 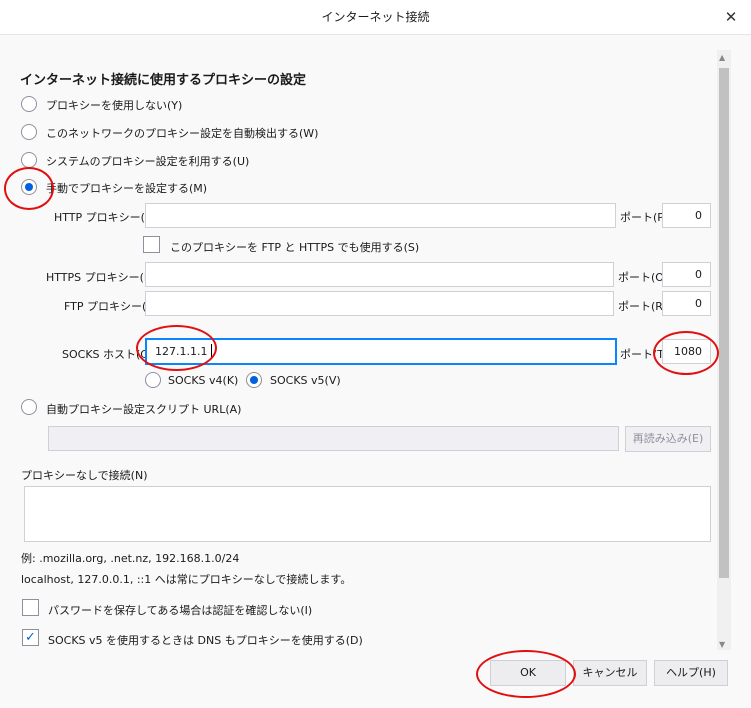 What do you see at coordinates (668, 439) in the screenshot?
I see `reload-button: 再読み込み(E)` at bounding box center [668, 439].